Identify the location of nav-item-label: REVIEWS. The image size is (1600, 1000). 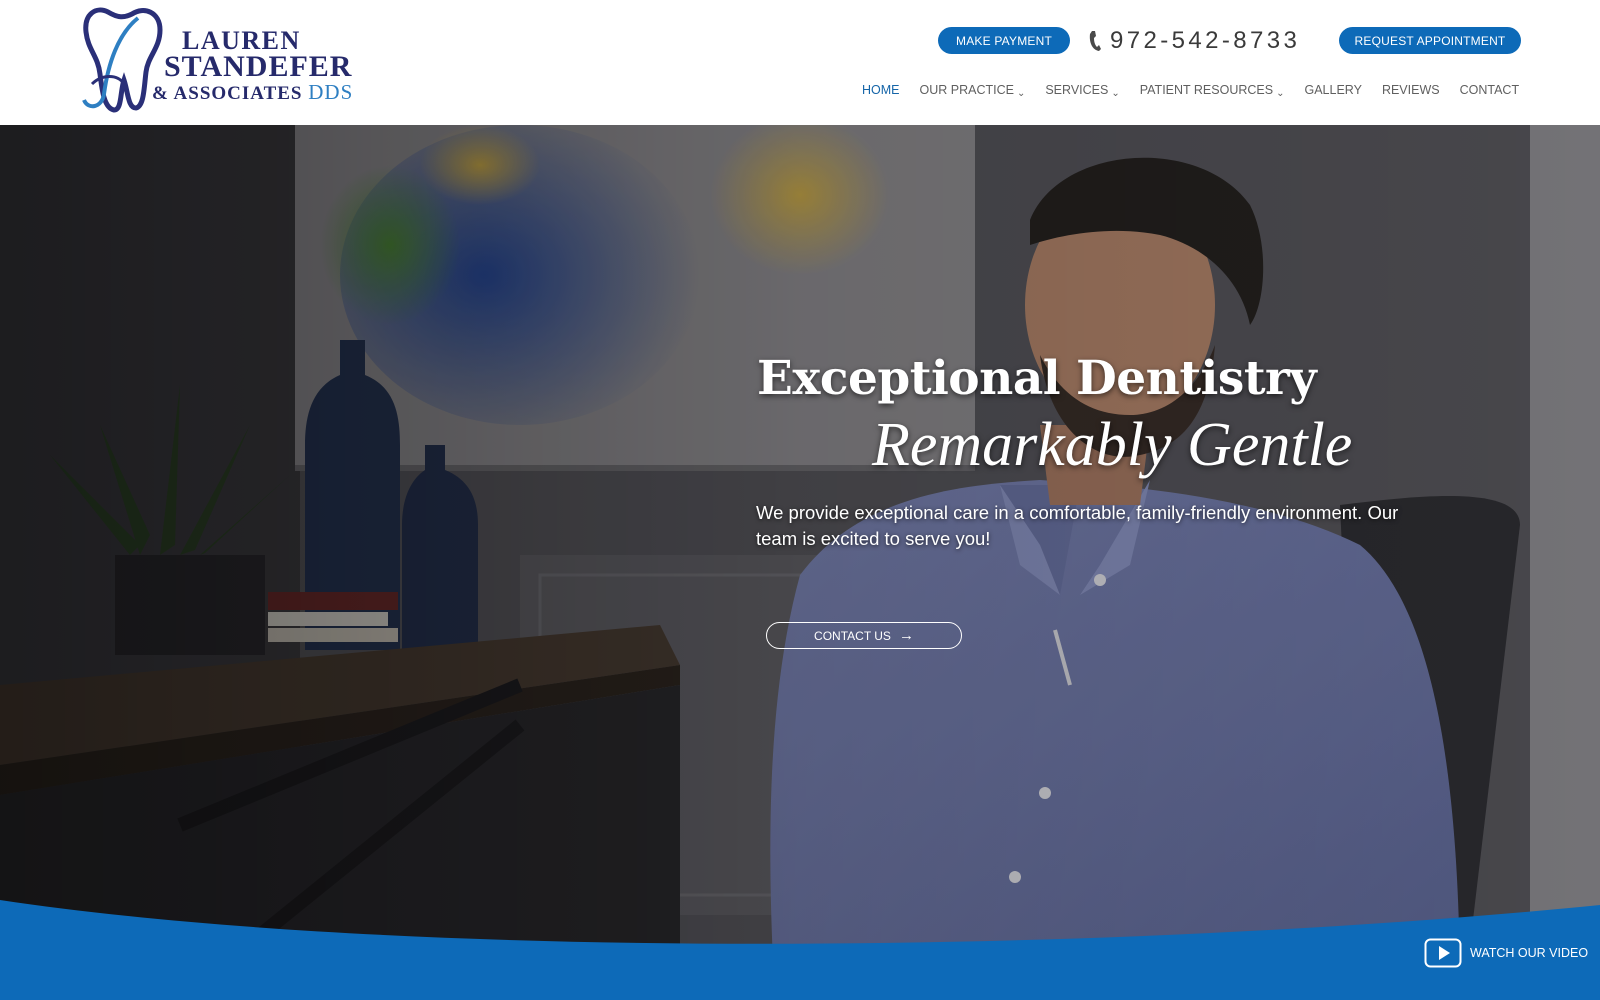
(1410, 90).